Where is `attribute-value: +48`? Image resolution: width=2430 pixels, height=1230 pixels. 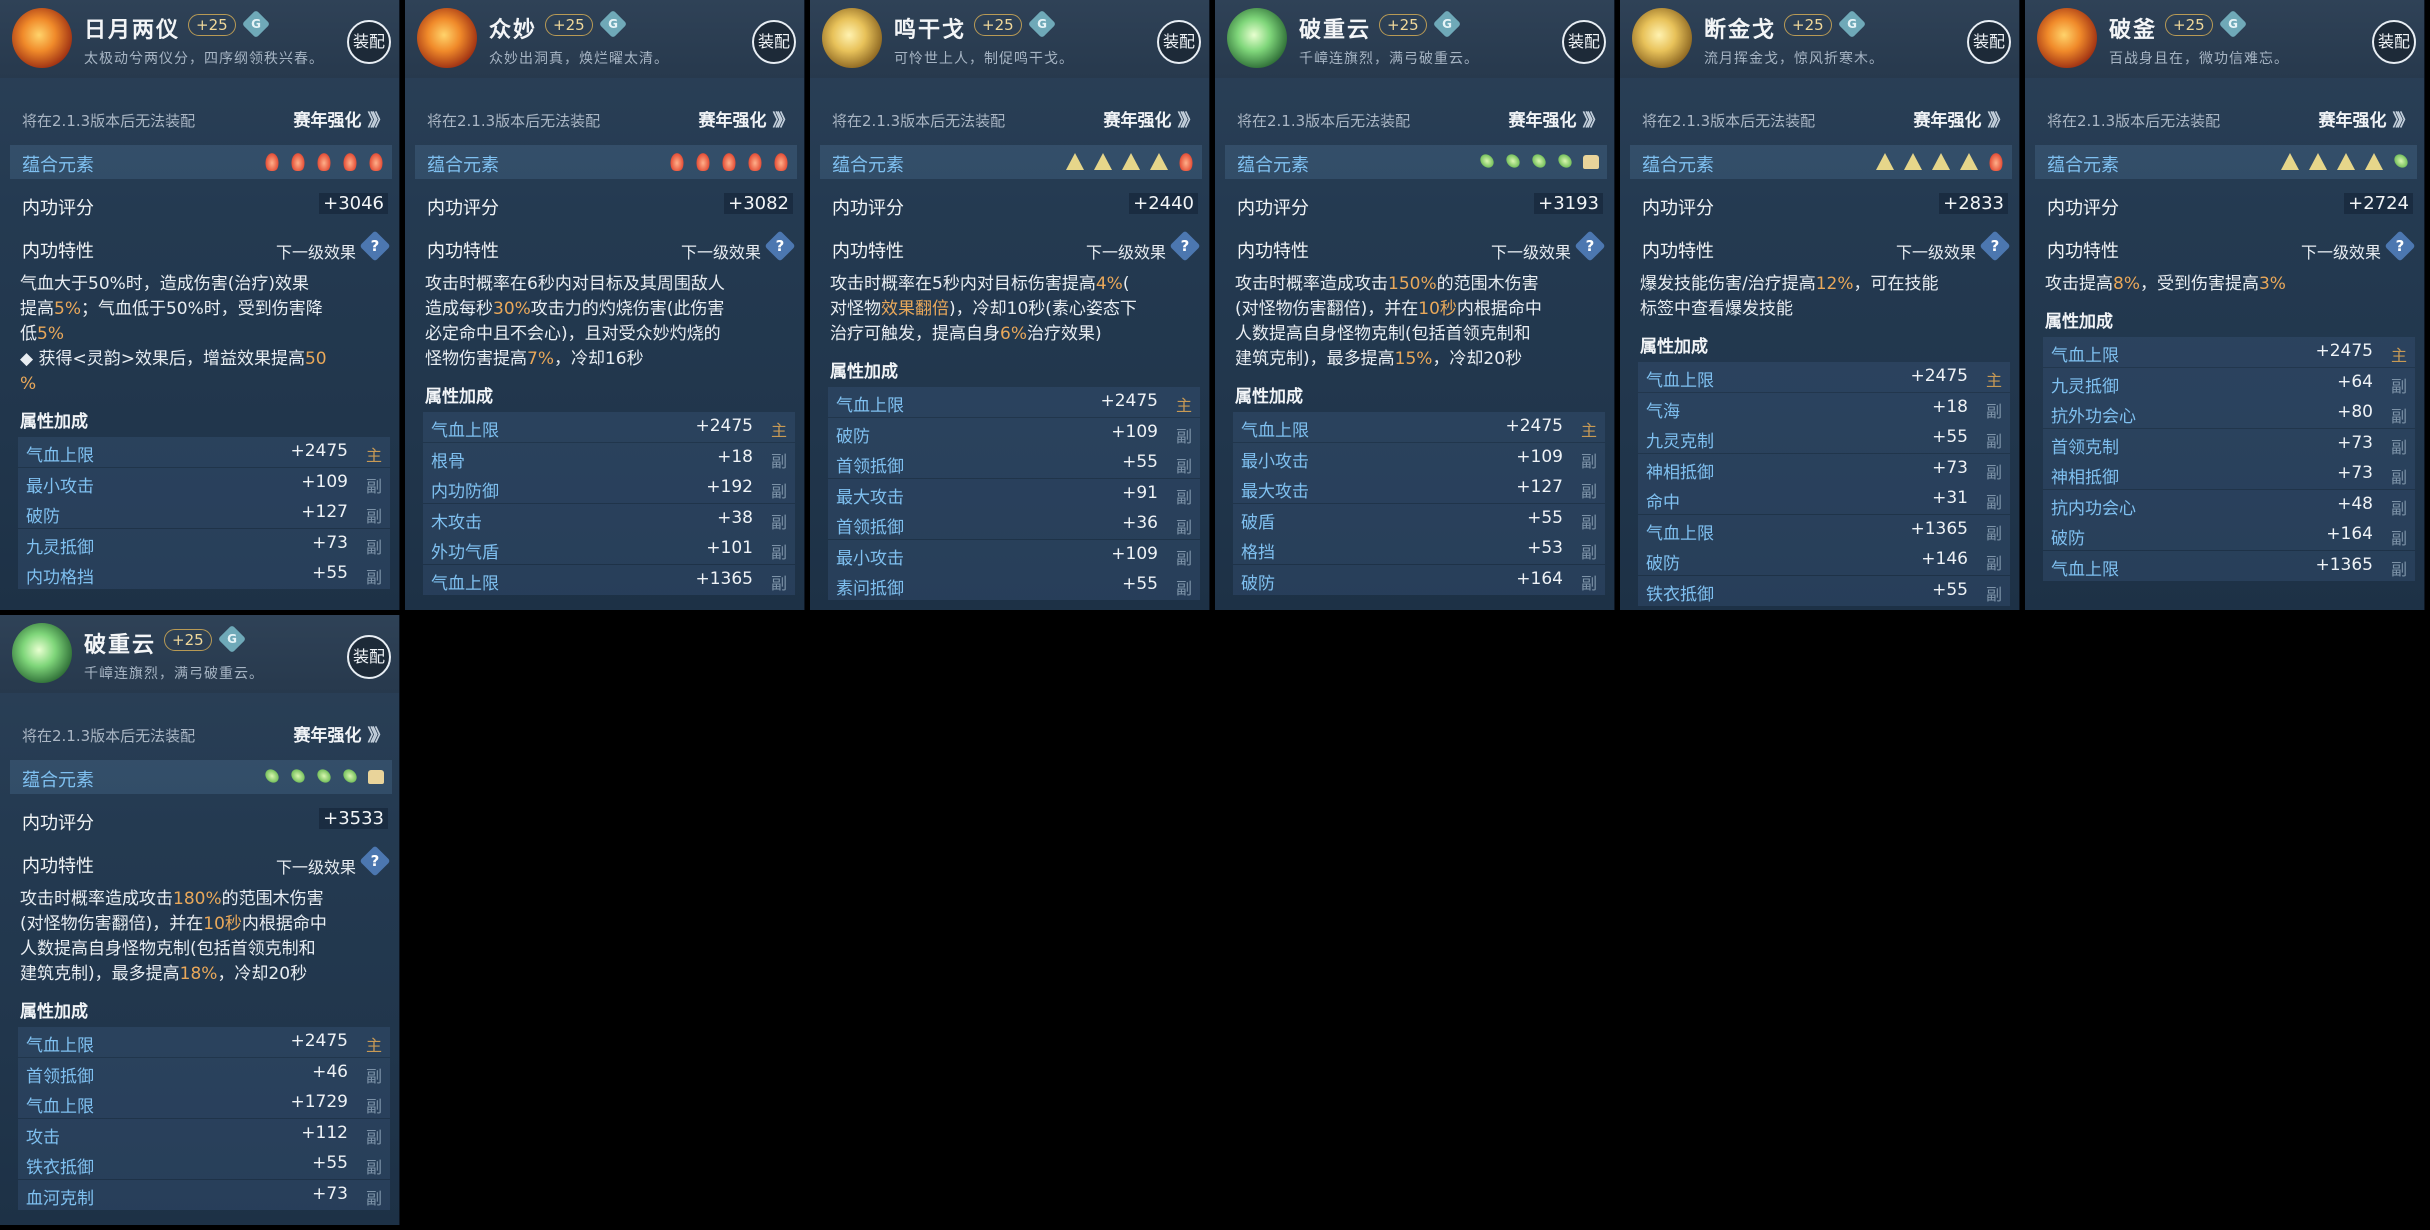 attribute-value: +48 is located at coordinates (2355, 503).